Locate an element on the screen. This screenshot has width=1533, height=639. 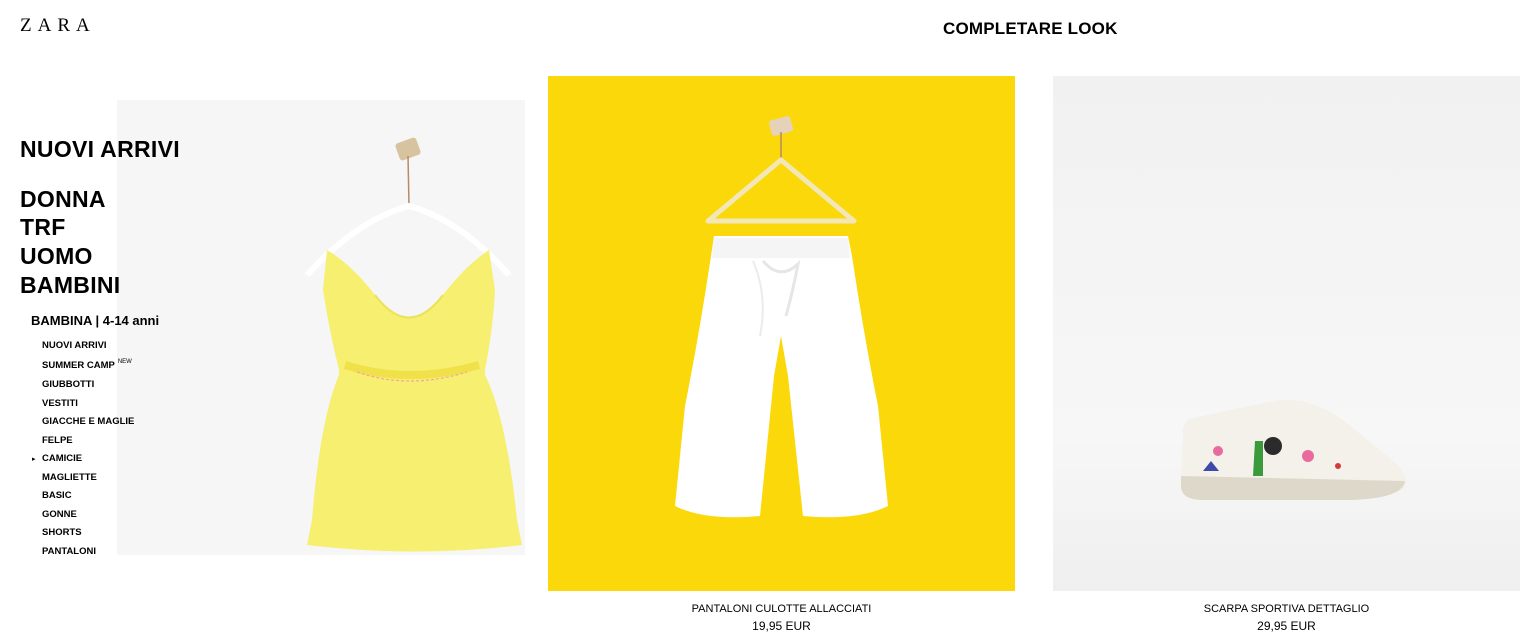
sidebar-item-label: FELPE is located at coordinates (57, 440).